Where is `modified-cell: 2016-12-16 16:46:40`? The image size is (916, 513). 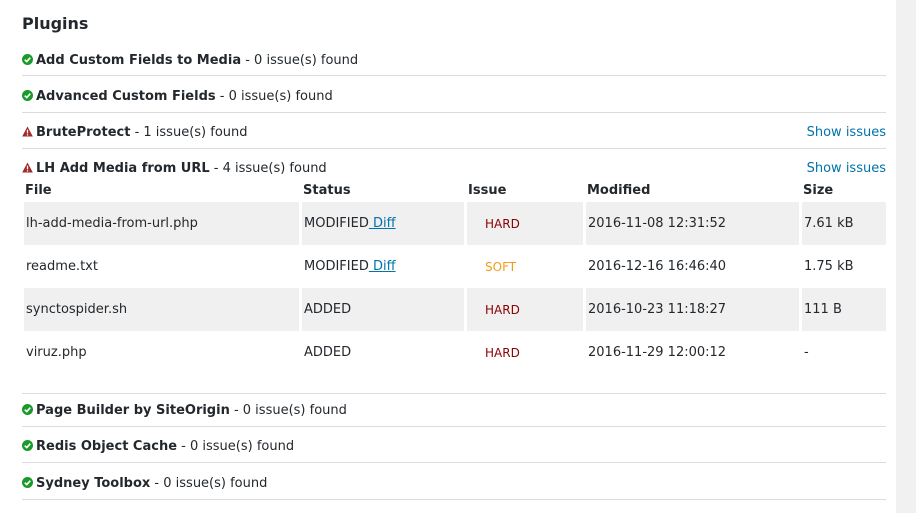
modified-cell: 2016-12-16 16:46:40 is located at coordinates (694, 266).